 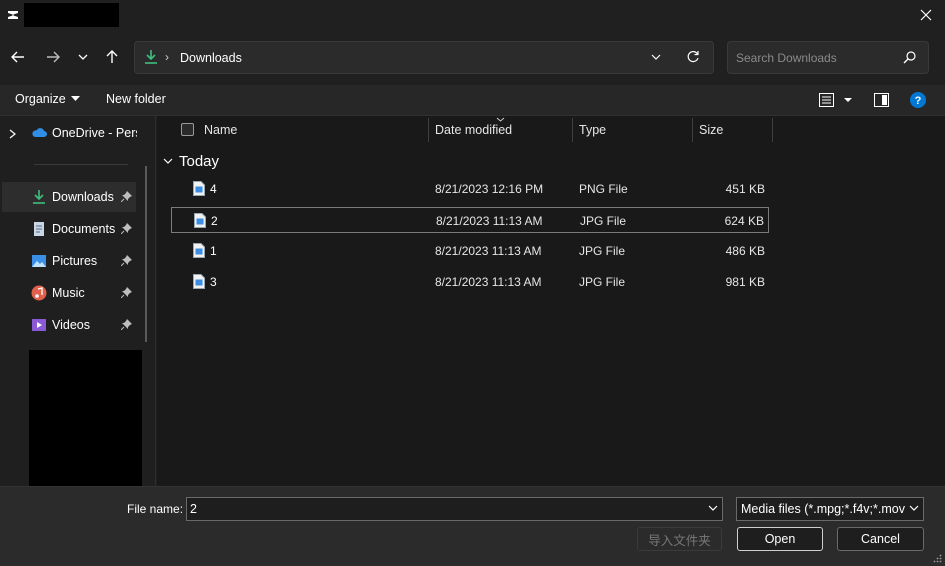 I want to click on sidebar-item-onedrive: OneDrive - Perso, so click(x=69, y=133).